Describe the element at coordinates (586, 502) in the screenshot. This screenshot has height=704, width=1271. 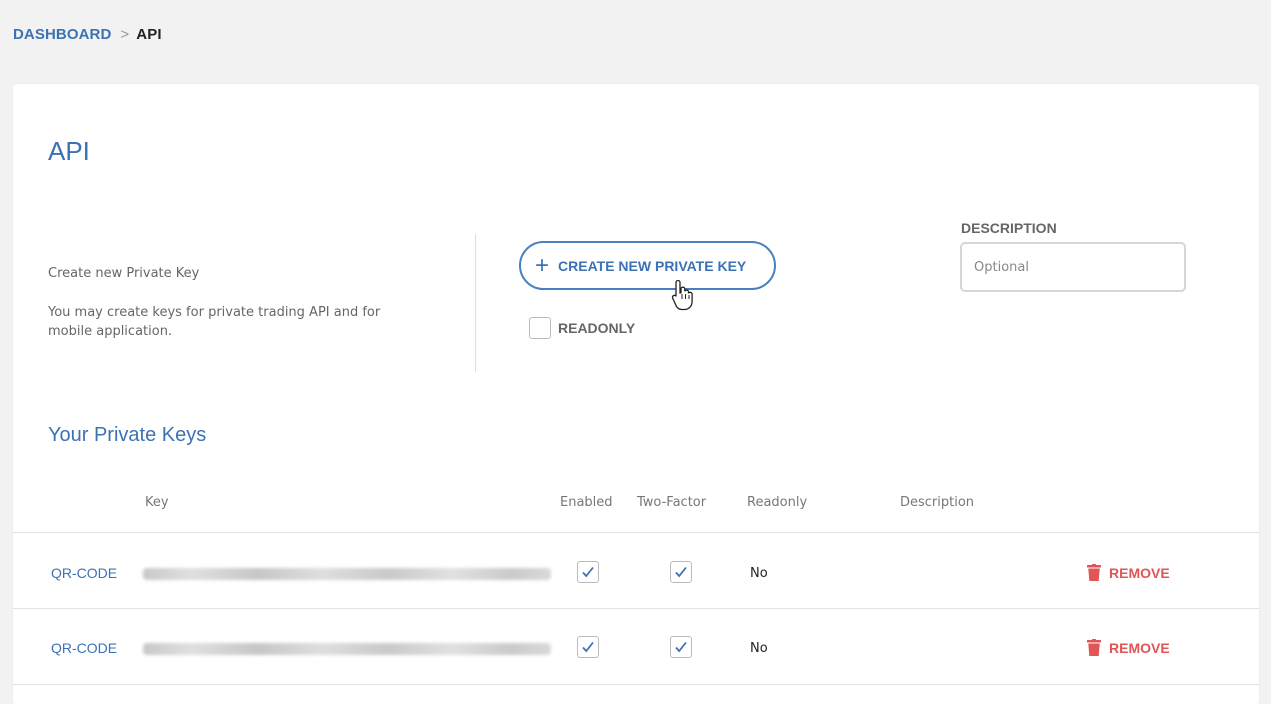
I see `column-header-enabled: Enabled` at that location.